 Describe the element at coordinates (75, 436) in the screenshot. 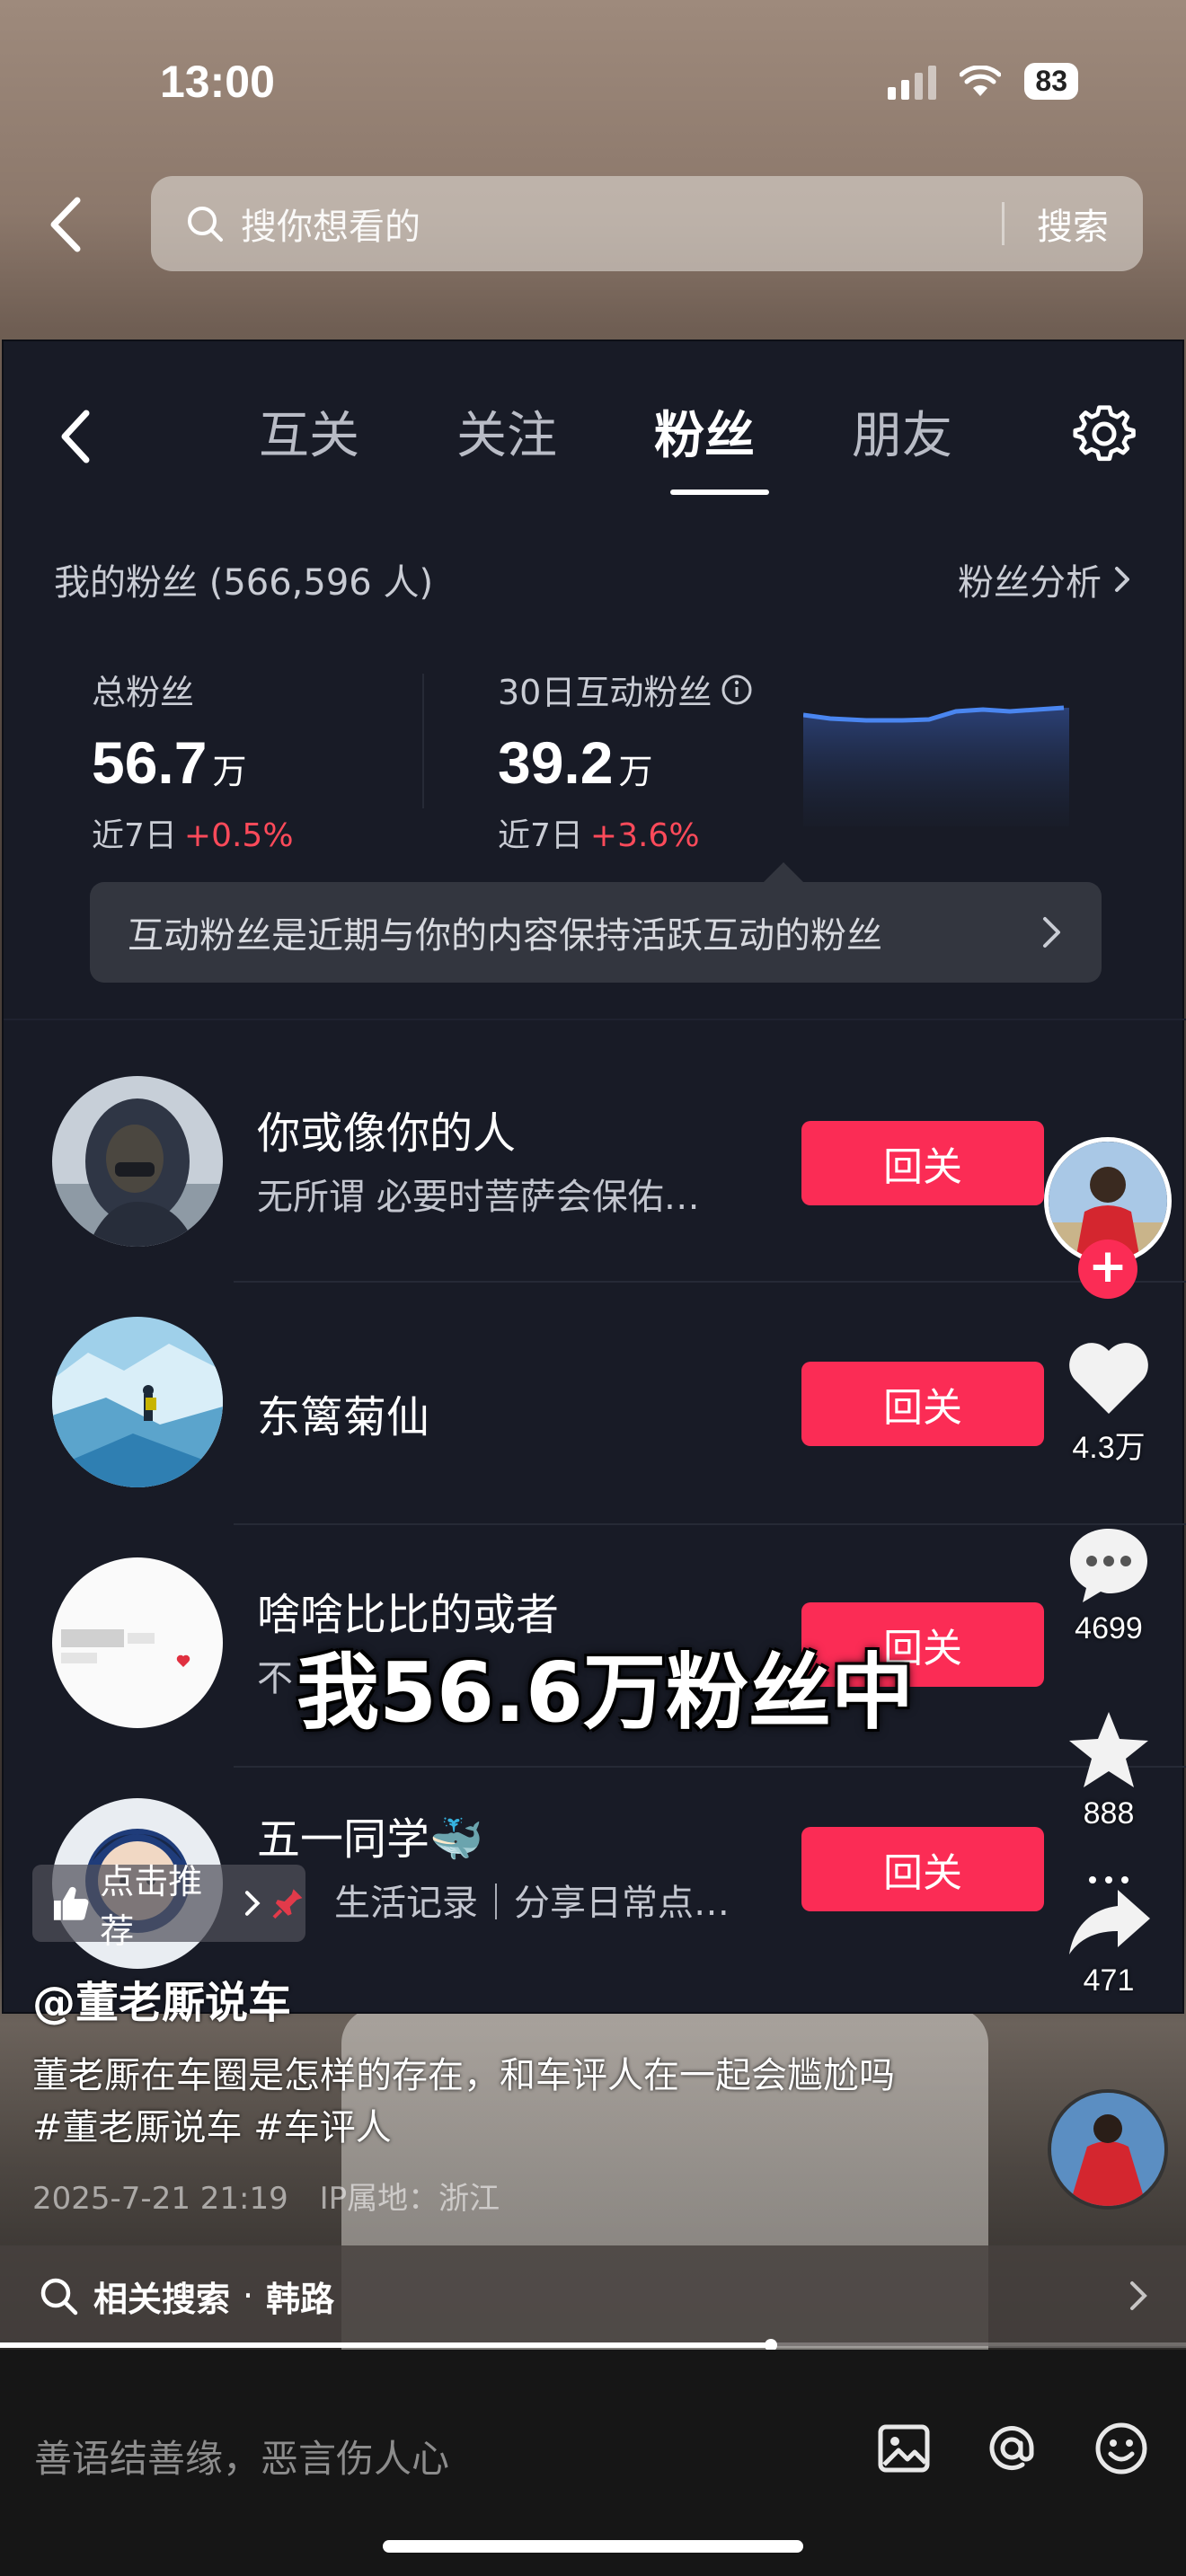

I see `panel-back-icon` at that location.